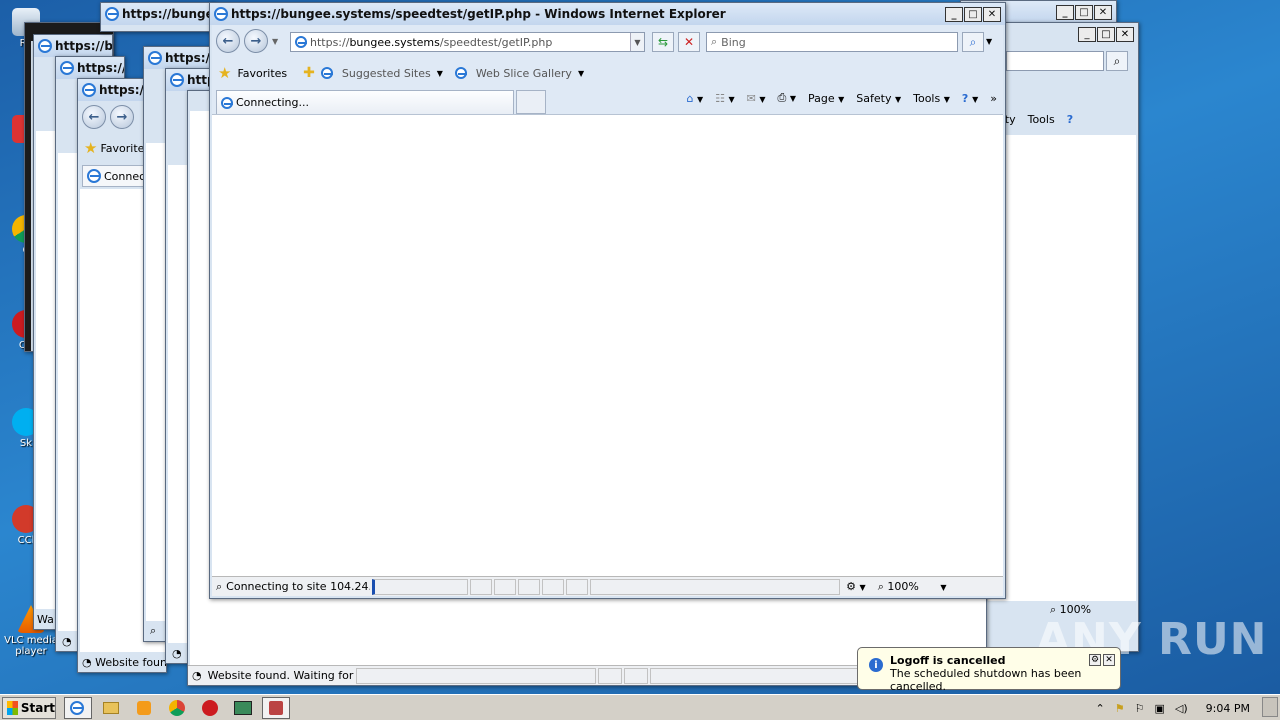 The image size is (1280, 720). I want to click on web-slice-gallery-link: Web Slice Gallery, so click(524, 73).